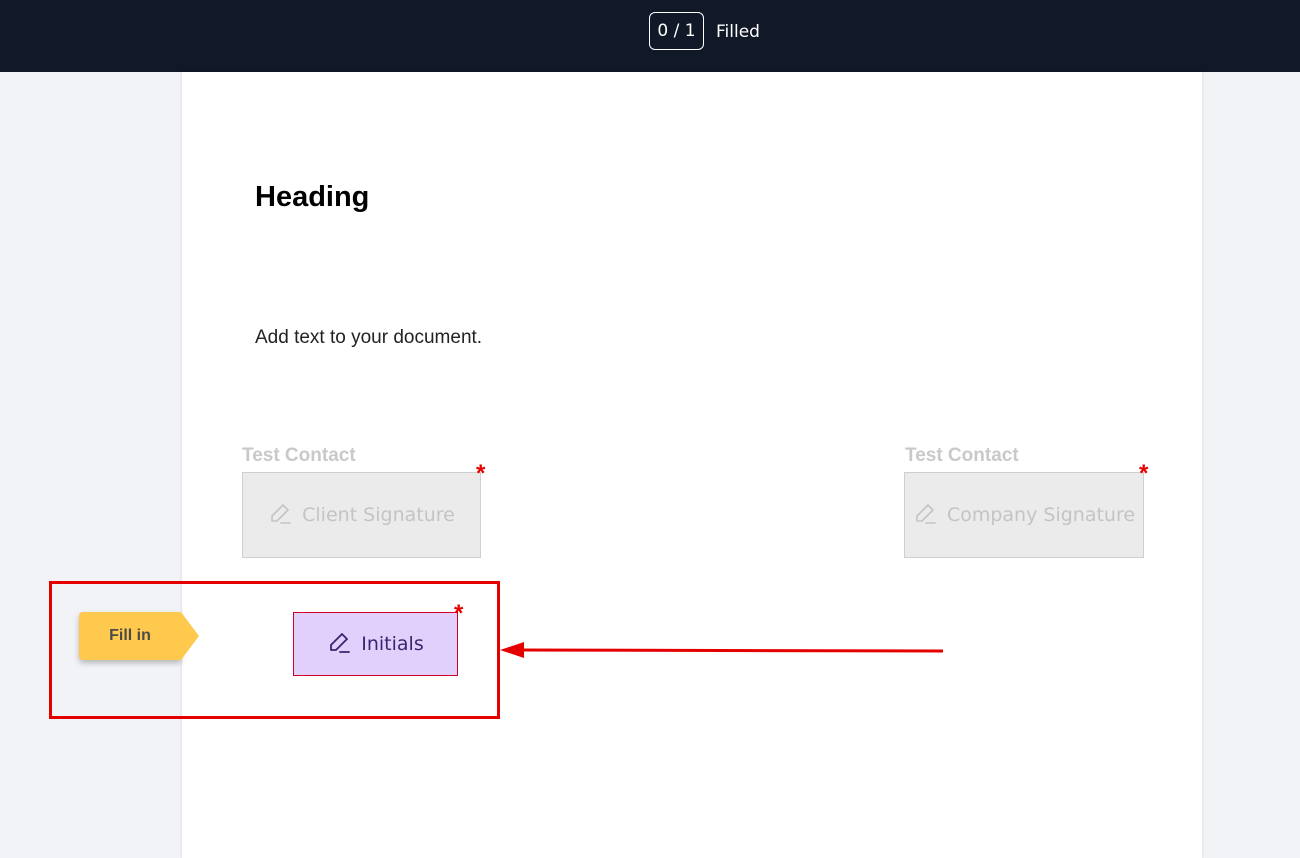  Describe the element at coordinates (481, 473) in the screenshot. I see `client-required-mark: *` at that location.